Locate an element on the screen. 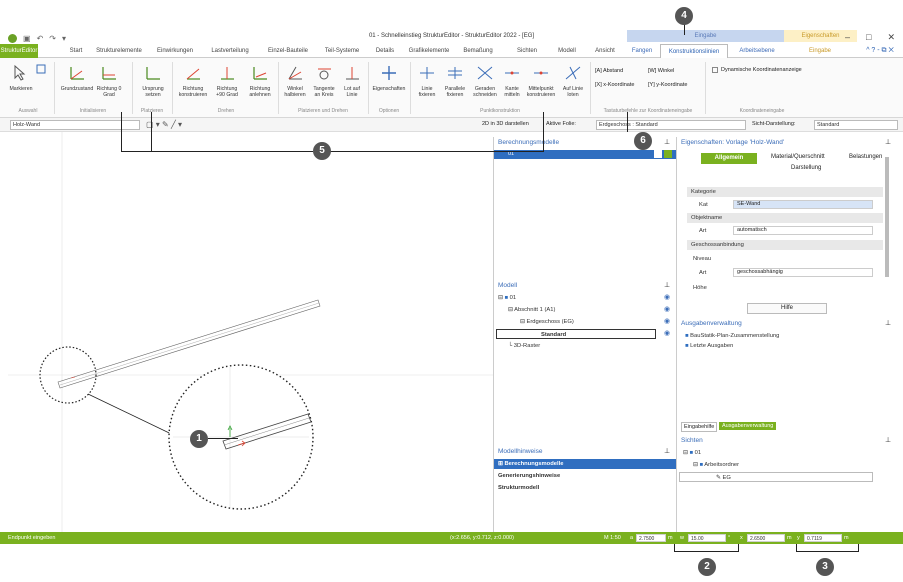 The height and width of the screenshot is (582, 903). select-small-button is located at coordinates (41, 70).